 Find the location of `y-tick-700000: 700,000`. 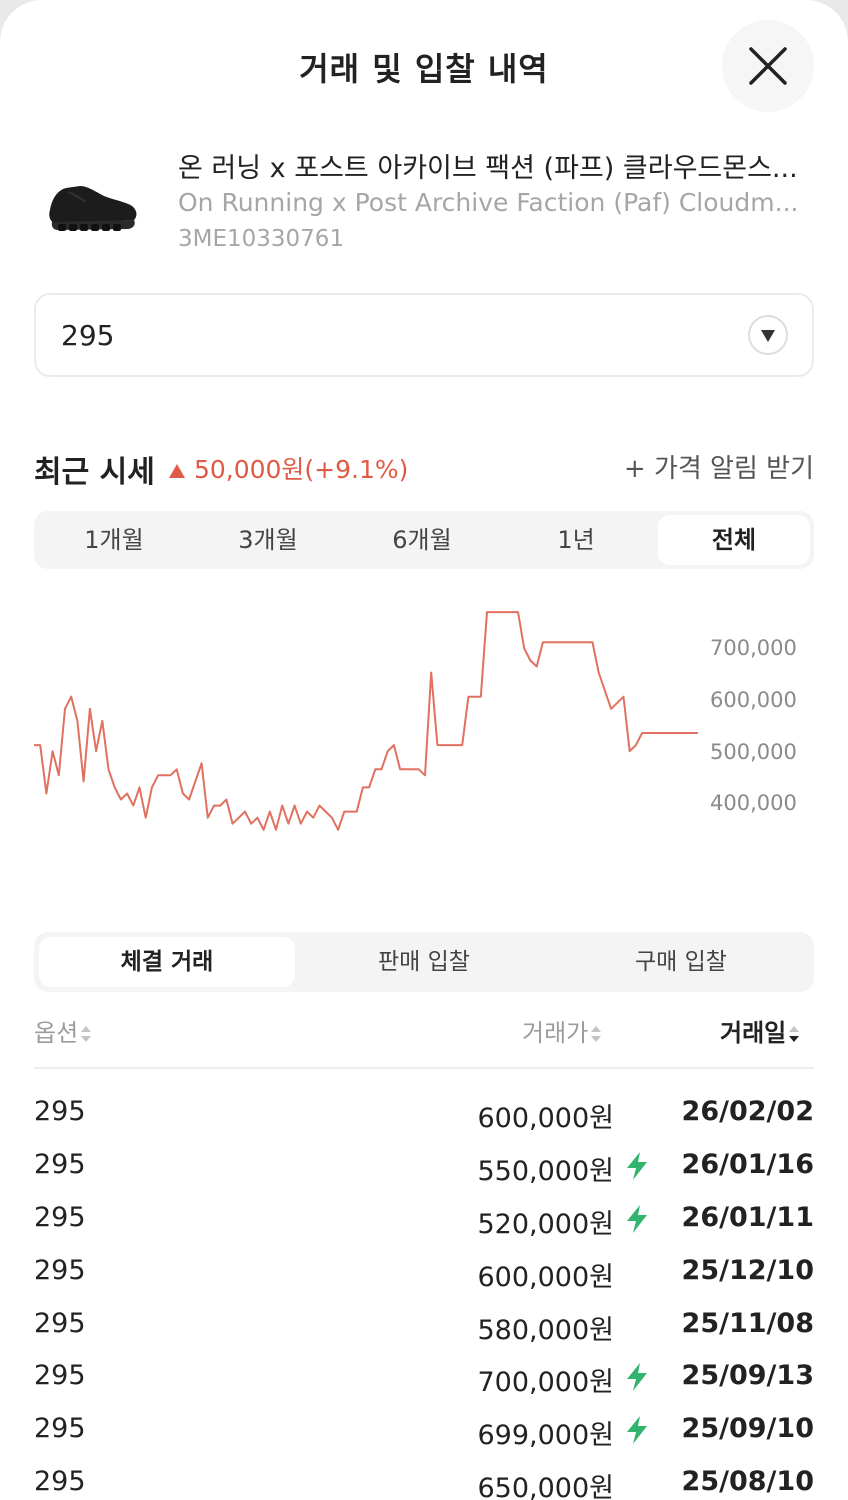

y-tick-700000: 700,000 is located at coordinates (753, 648).